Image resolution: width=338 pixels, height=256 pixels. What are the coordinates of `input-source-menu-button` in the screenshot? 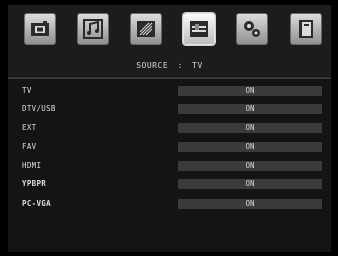 It's located at (199, 29).